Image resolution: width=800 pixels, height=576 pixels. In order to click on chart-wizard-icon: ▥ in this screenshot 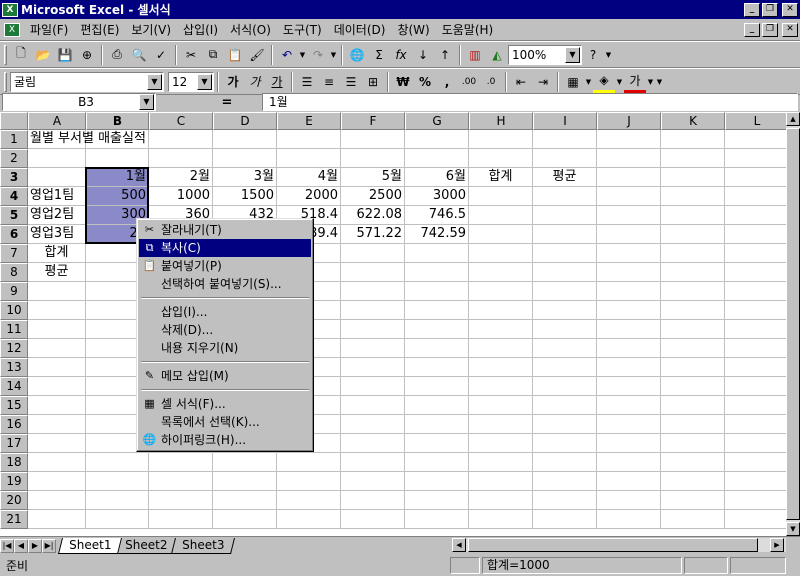, I will do `click(475, 55)`.